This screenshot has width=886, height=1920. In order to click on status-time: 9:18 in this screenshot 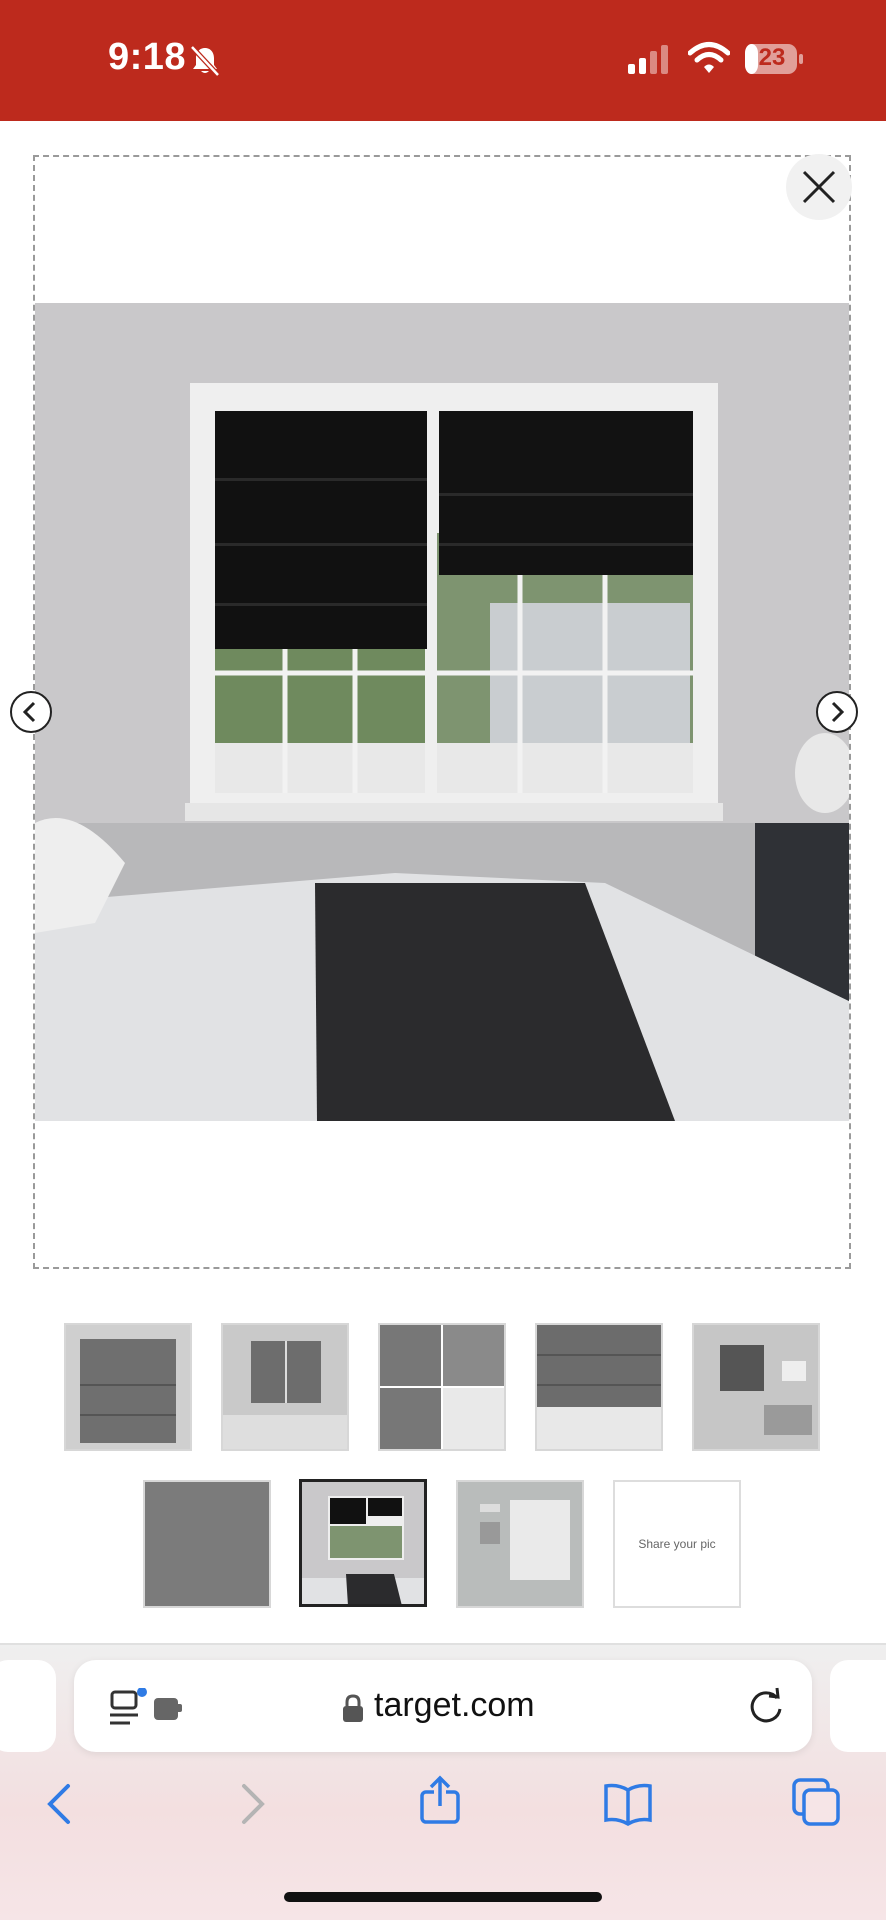, I will do `click(147, 57)`.